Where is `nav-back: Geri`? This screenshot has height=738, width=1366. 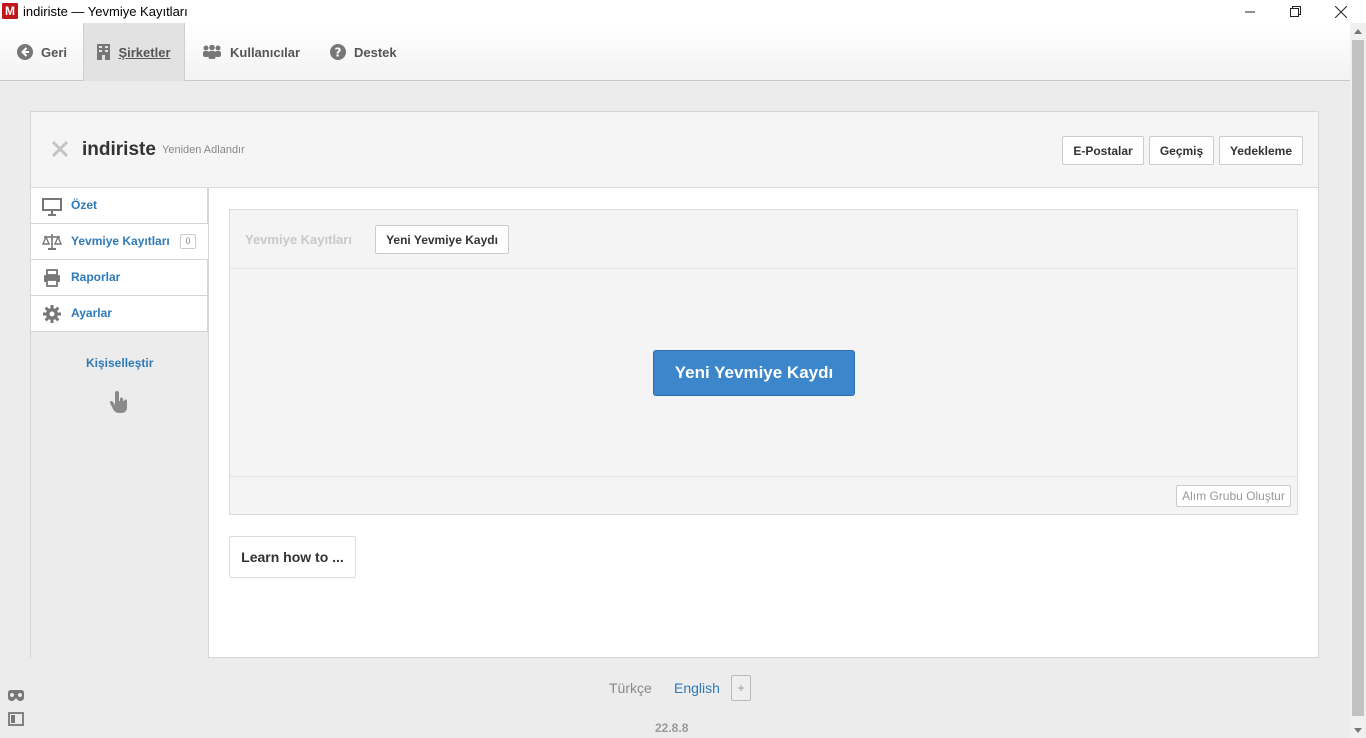
nav-back: Geri is located at coordinates (42, 52).